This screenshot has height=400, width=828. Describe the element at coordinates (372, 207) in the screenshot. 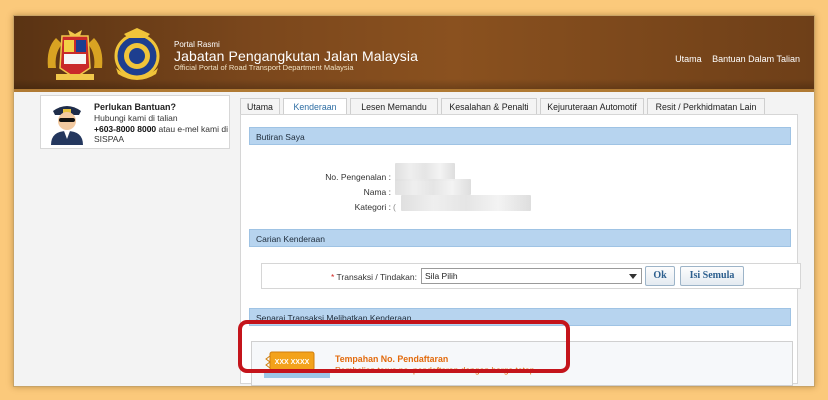

I see `label-kategori: Kategori :` at that location.